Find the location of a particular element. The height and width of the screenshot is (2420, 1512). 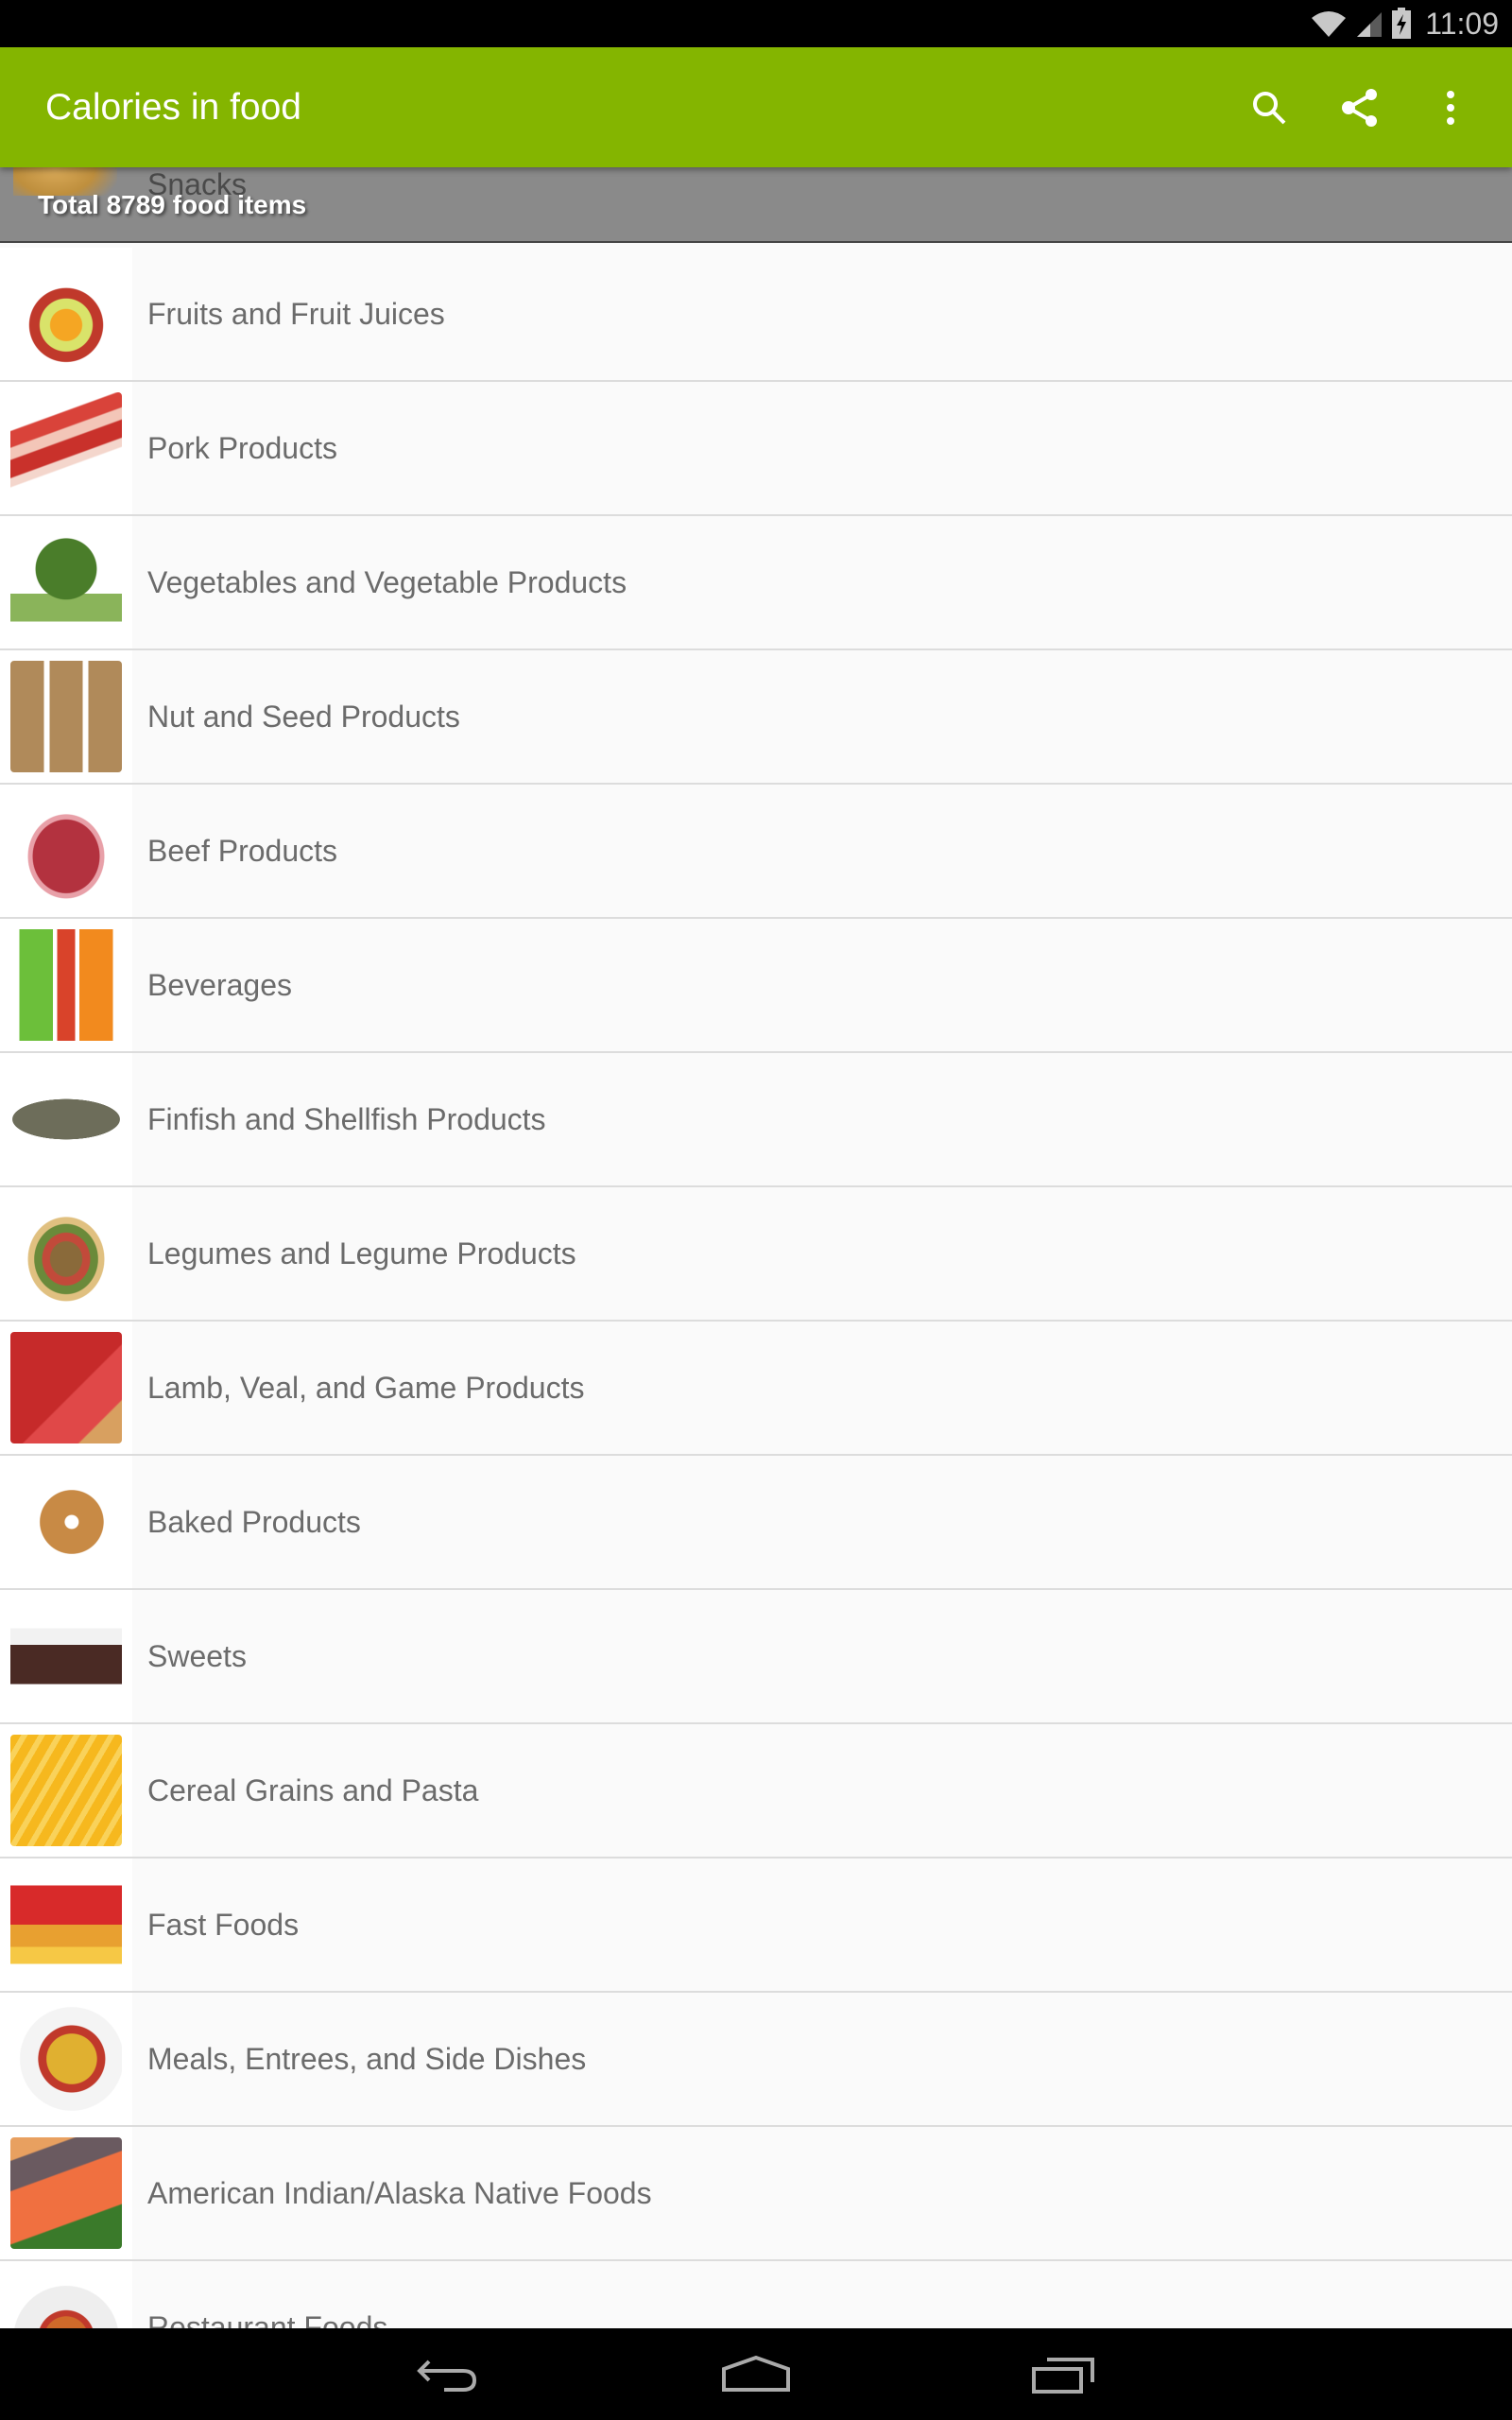

category-label: Fruits and Fruit Juices is located at coordinates (296, 314).